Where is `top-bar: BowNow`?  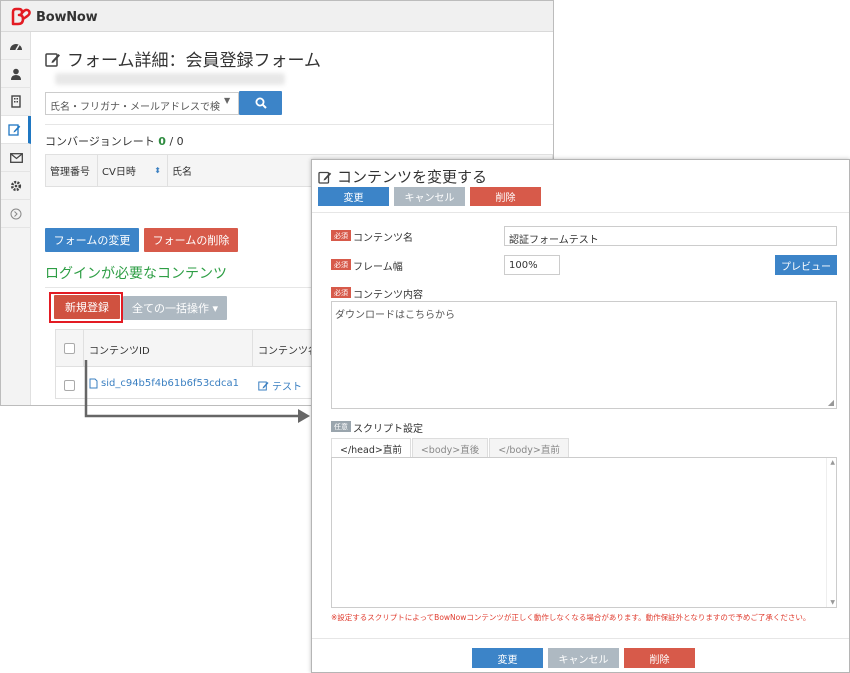
top-bar: BowNow is located at coordinates (277, 16).